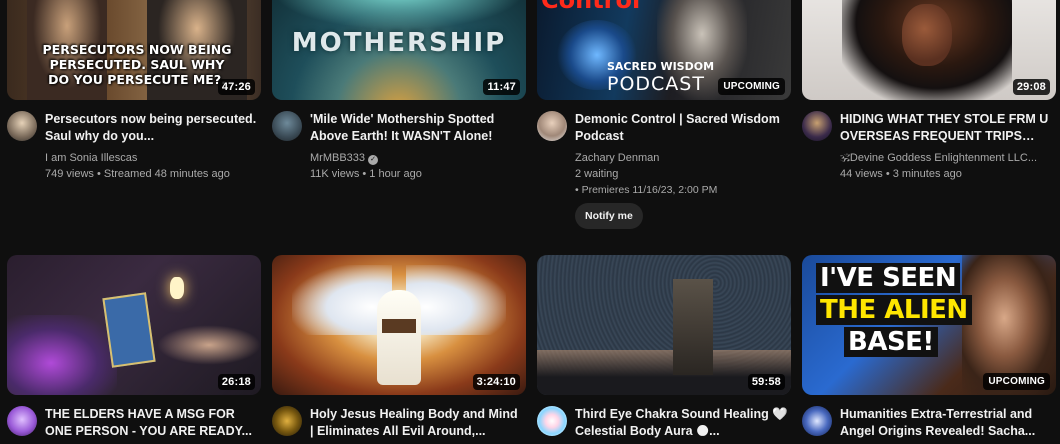 The image size is (1060, 444). I want to click on channel-name: I am Sonia Illescas, so click(152, 158).